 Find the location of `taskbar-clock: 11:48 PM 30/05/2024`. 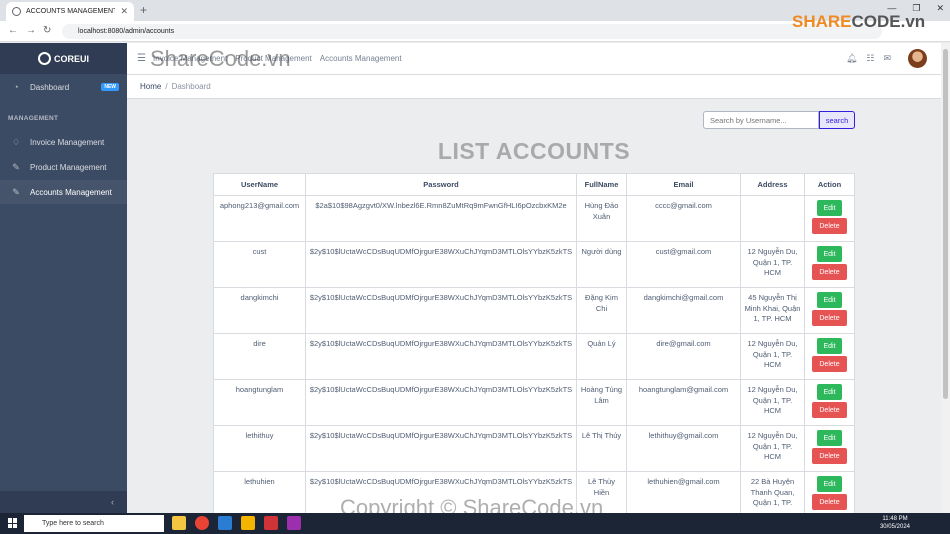

taskbar-clock: 11:48 PM 30/05/2024 is located at coordinates (895, 523).